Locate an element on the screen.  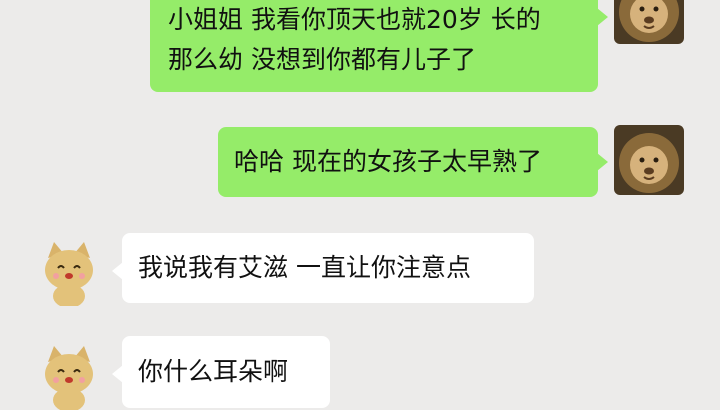
message-text-line: 你什么耳朵啊 is located at coordinates (213, 371).